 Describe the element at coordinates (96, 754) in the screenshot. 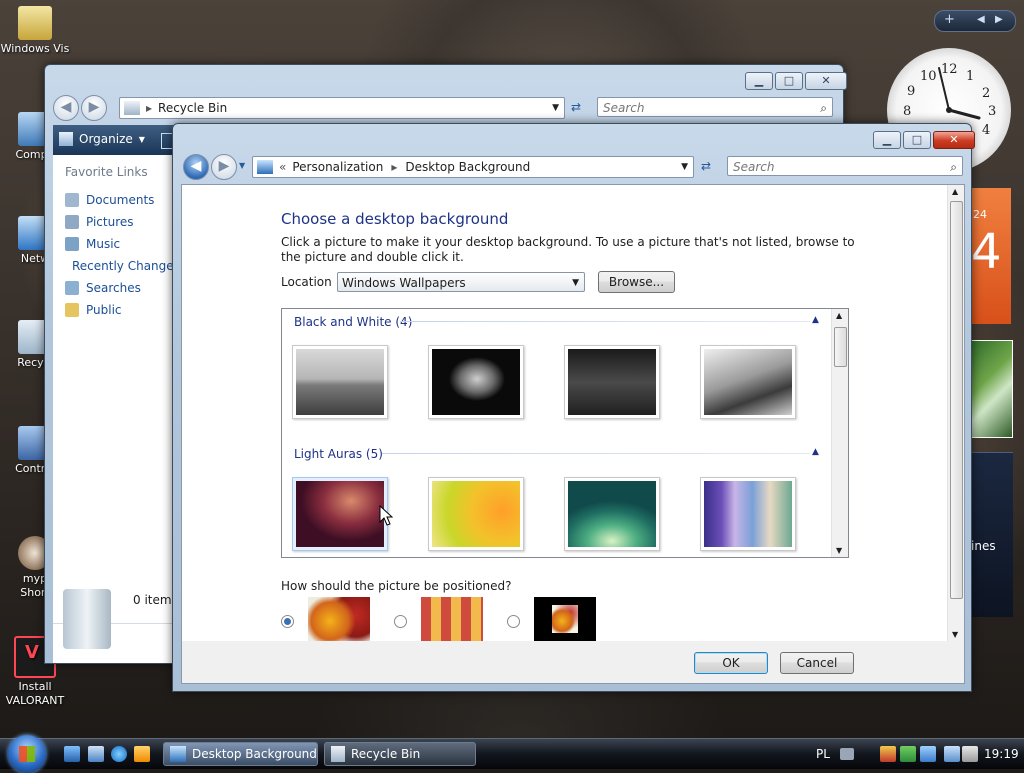

I see `switch-windows-icon` at that location.